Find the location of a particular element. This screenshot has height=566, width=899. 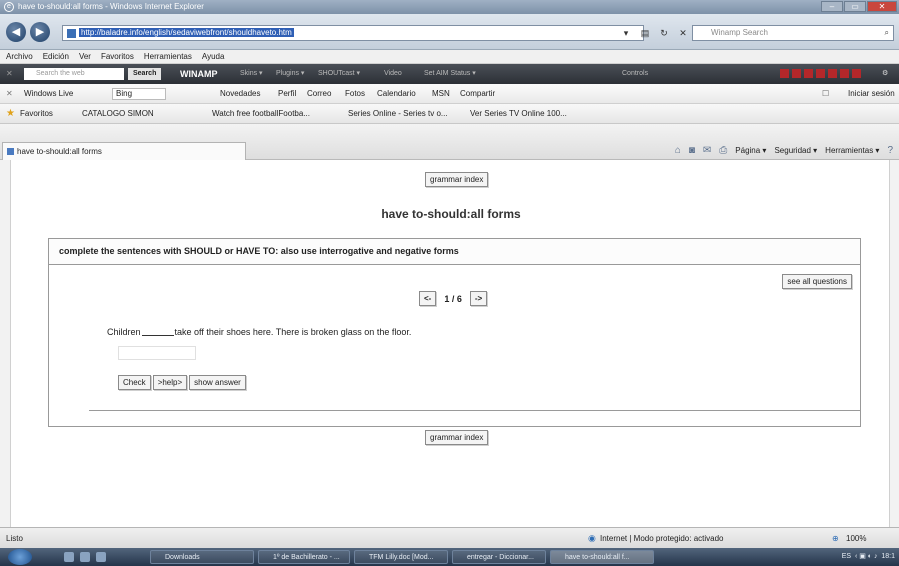

live-link-calendario: Calendario is located at coordinates (396, 94).